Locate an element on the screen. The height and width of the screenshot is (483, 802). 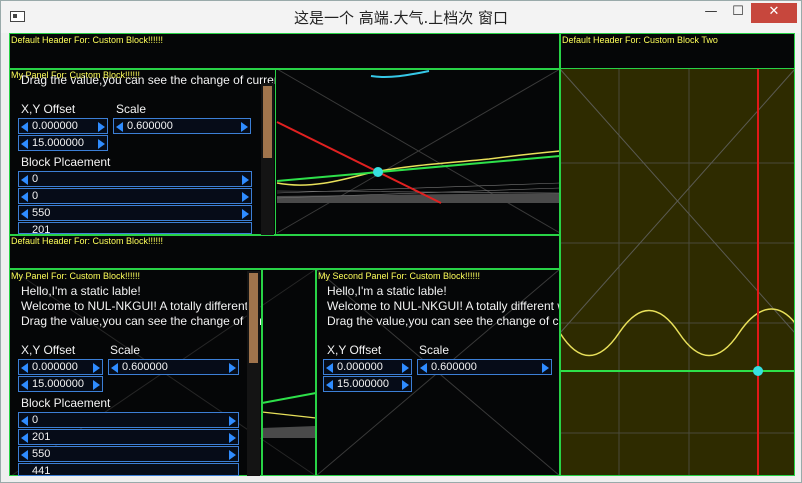
block-three-header: Default Header For: Custom Block!!!!!! is located at coordinates (87, 241).